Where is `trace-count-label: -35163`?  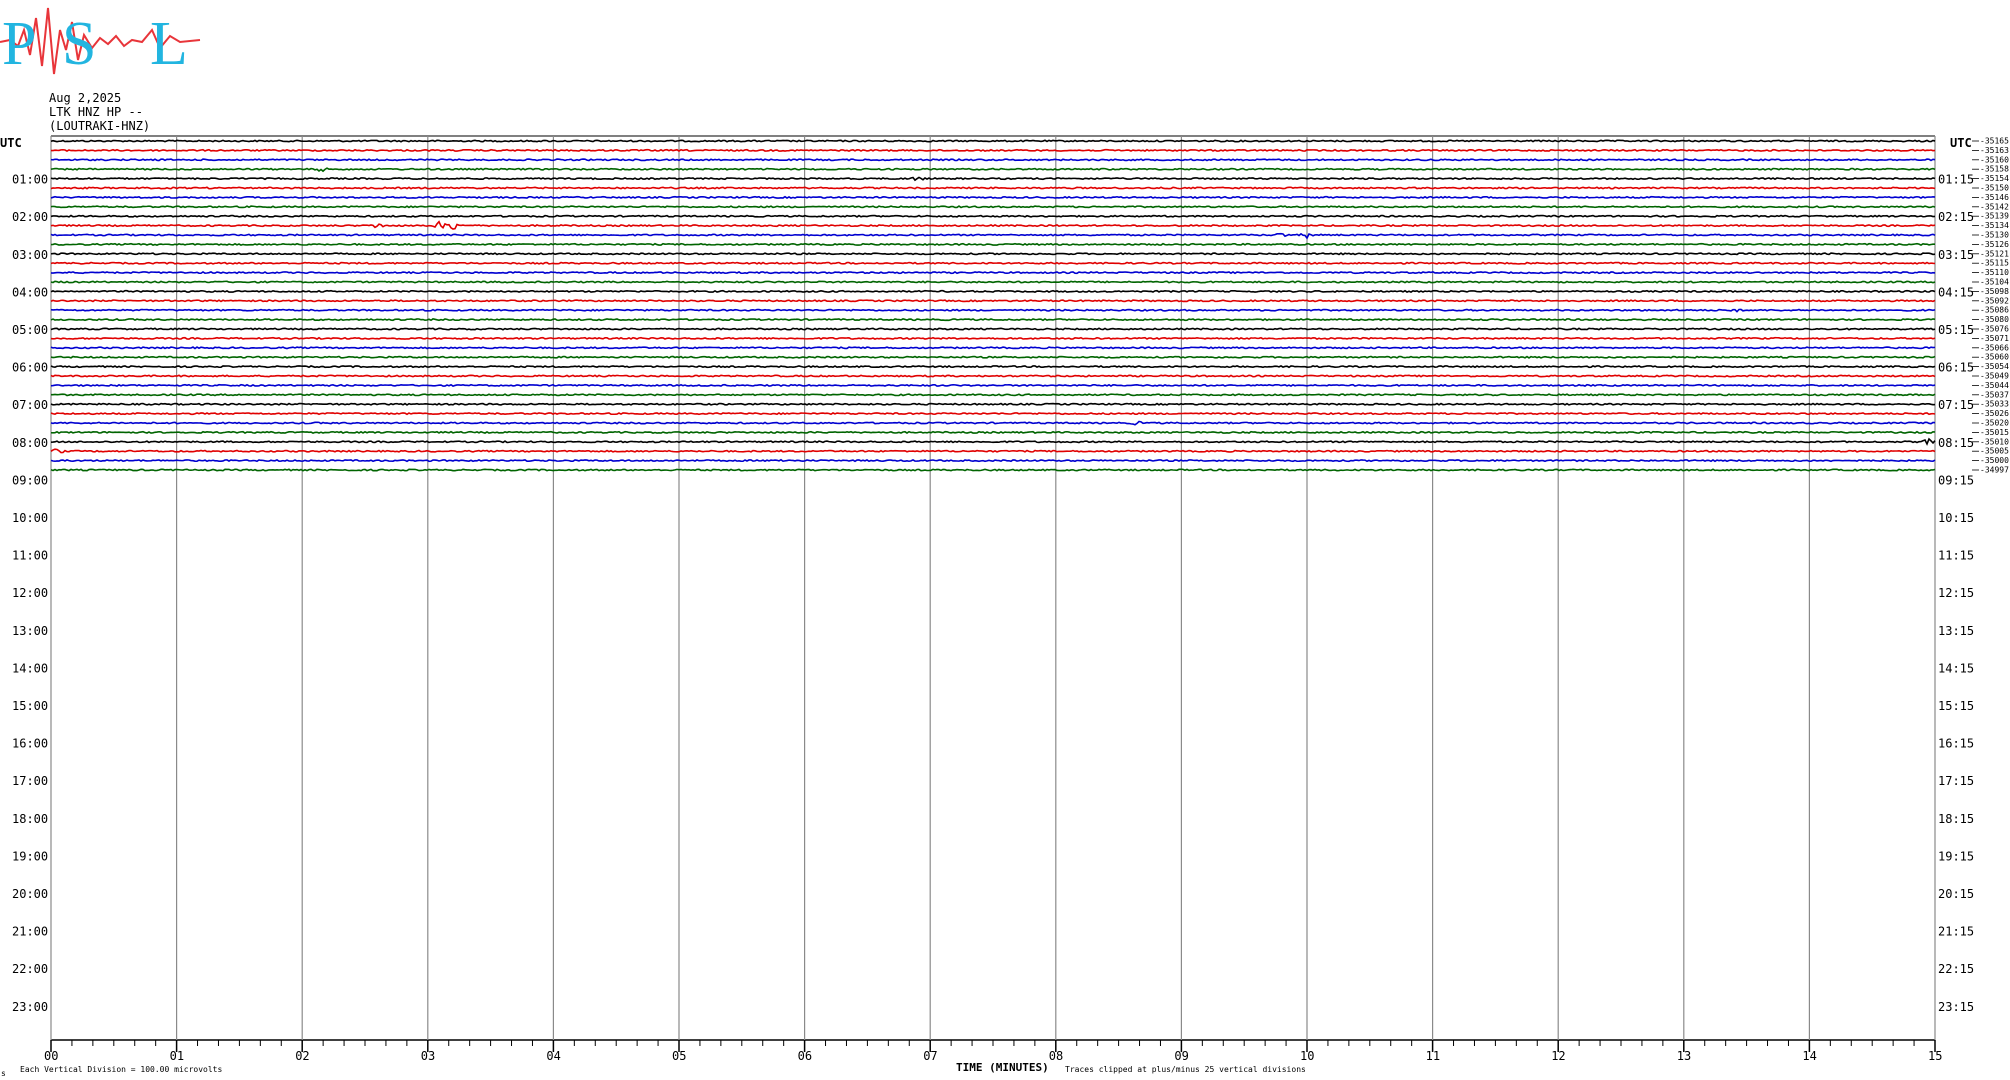 trace-count-label: -35163 is located at coordinates (1994, 150).